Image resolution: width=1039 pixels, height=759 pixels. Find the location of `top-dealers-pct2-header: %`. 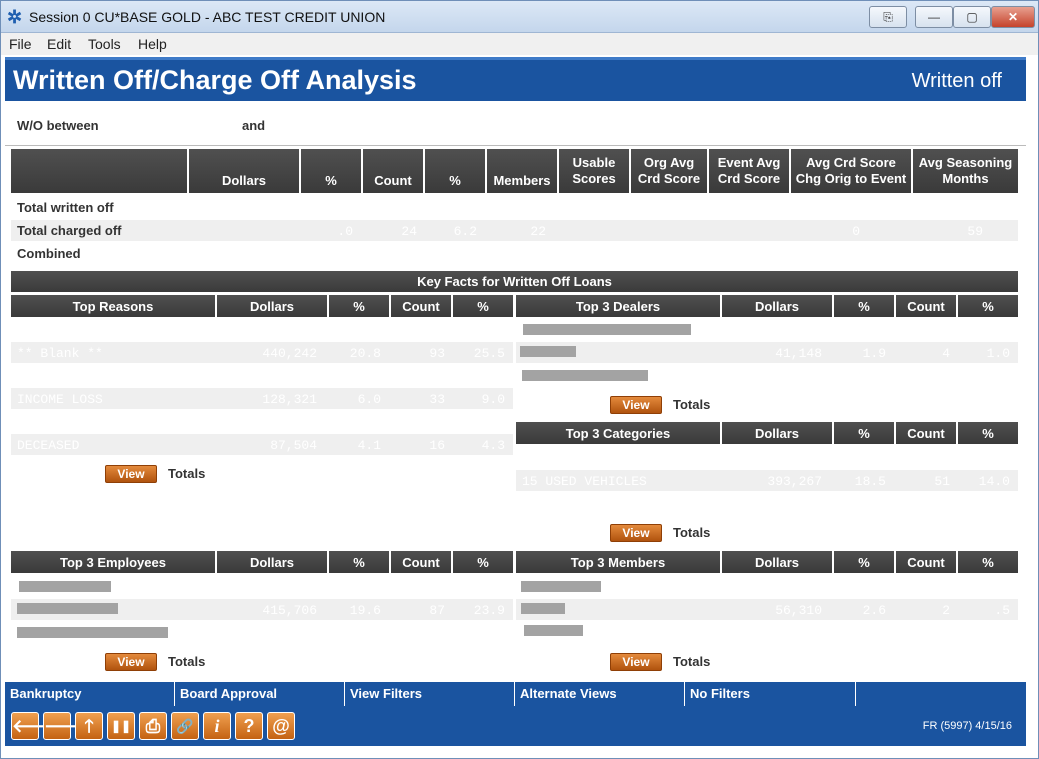

top-dealers-pct2-header: % is located at coordinates (988, 306).